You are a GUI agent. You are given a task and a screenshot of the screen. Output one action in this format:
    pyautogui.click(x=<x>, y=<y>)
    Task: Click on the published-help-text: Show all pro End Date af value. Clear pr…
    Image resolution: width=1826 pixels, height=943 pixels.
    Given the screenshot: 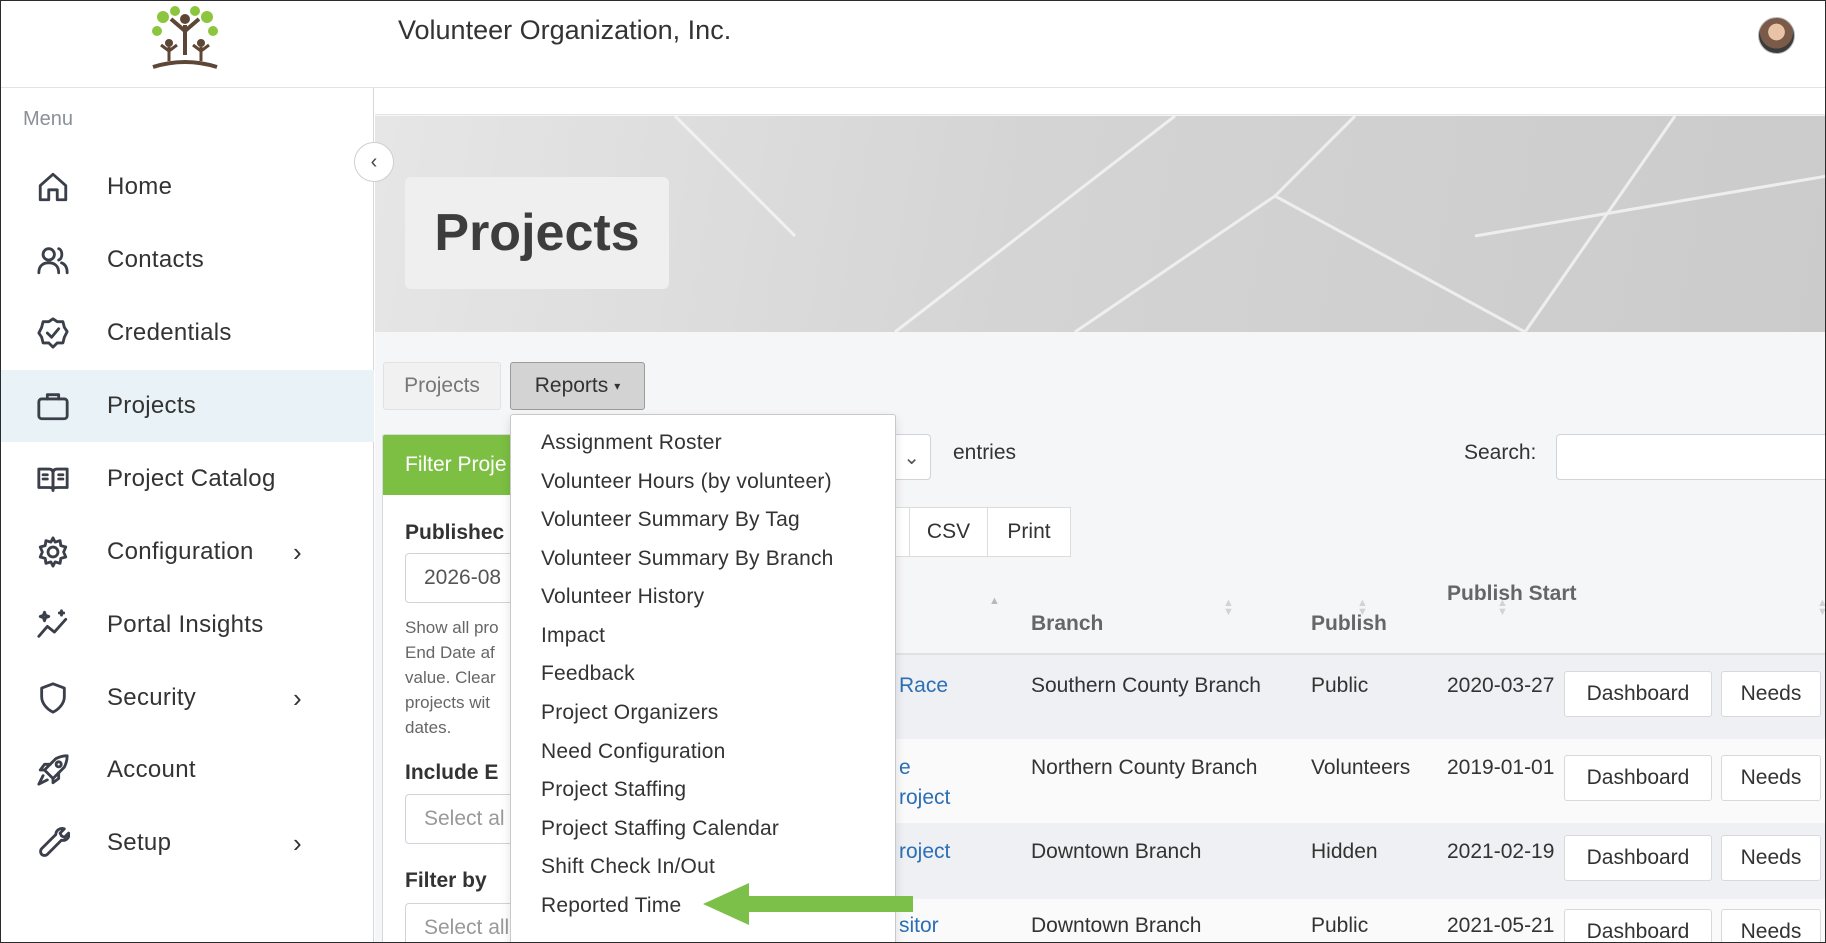 What is the action you would take?
    pyautogui.click(x=452, y=677)
    